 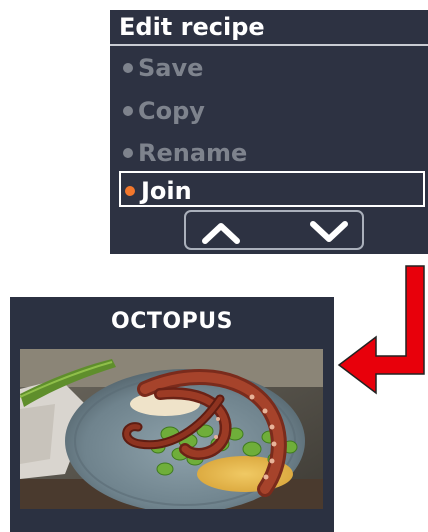 I want to click on pointer-arrow, so click(x=382, y=330).